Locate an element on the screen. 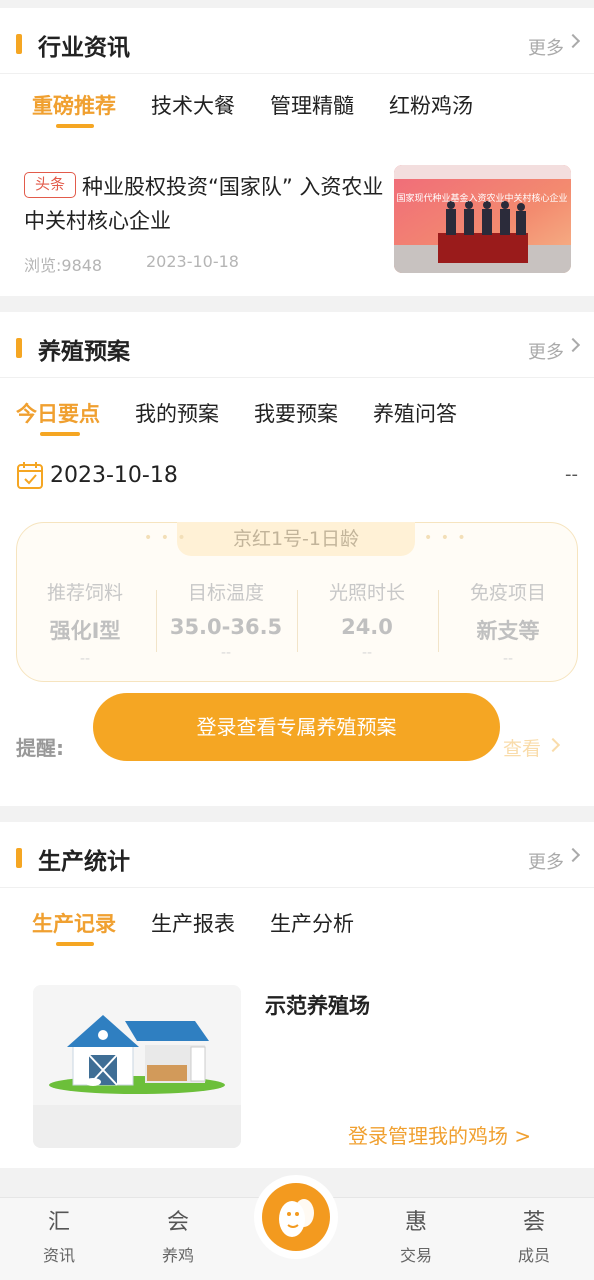  plan-item-light: 光照时长 24.0 -- is located at coordinates (367, 619).